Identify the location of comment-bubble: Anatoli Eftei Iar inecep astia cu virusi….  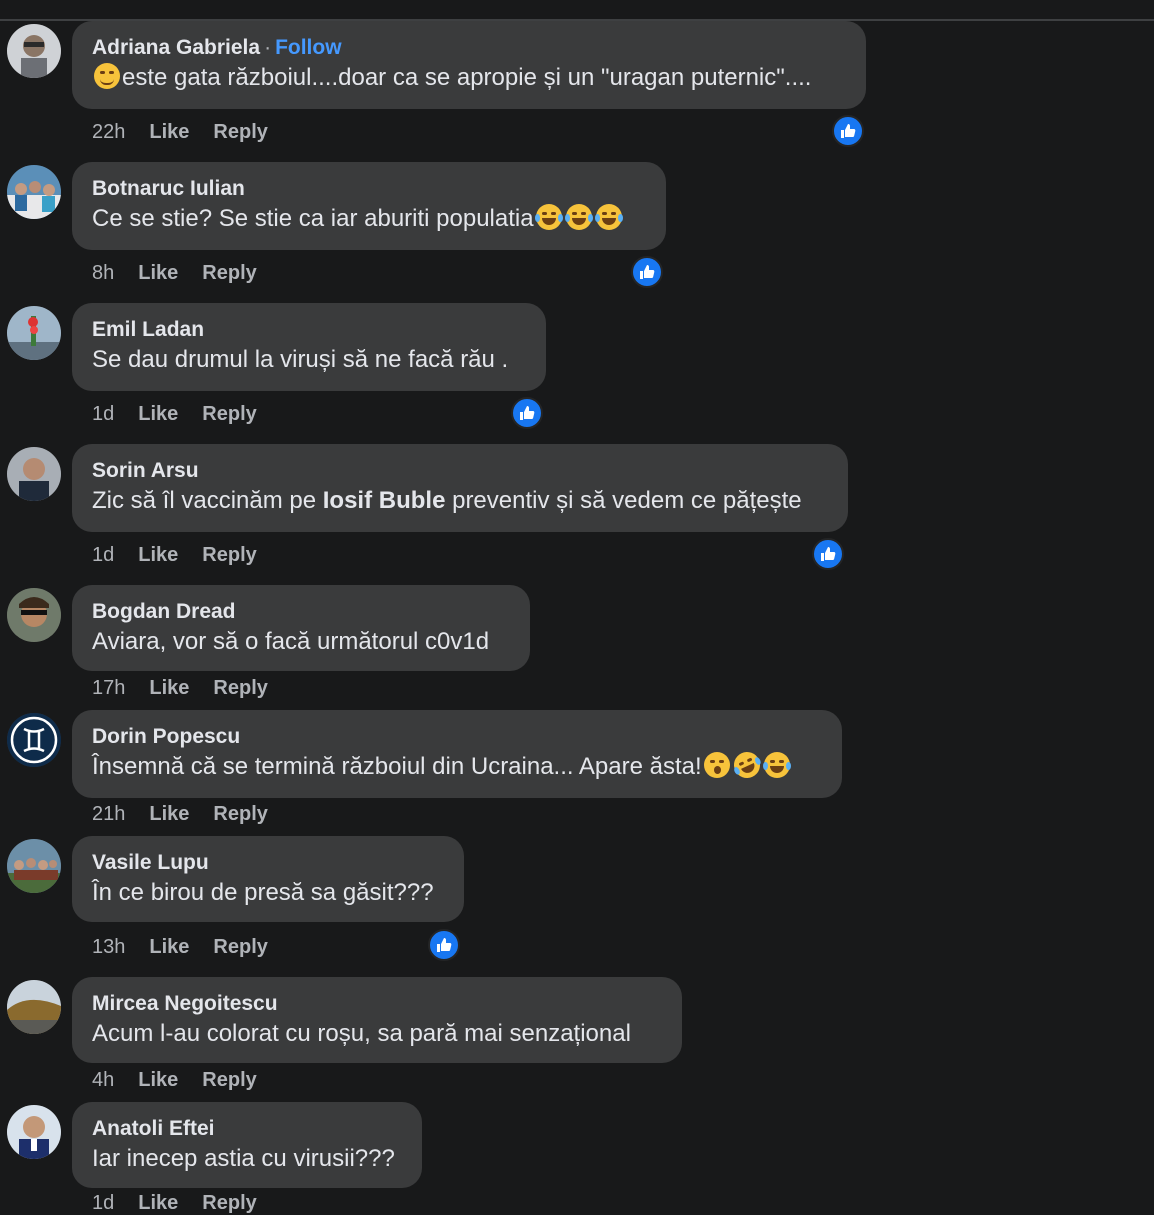
(247, 1145).